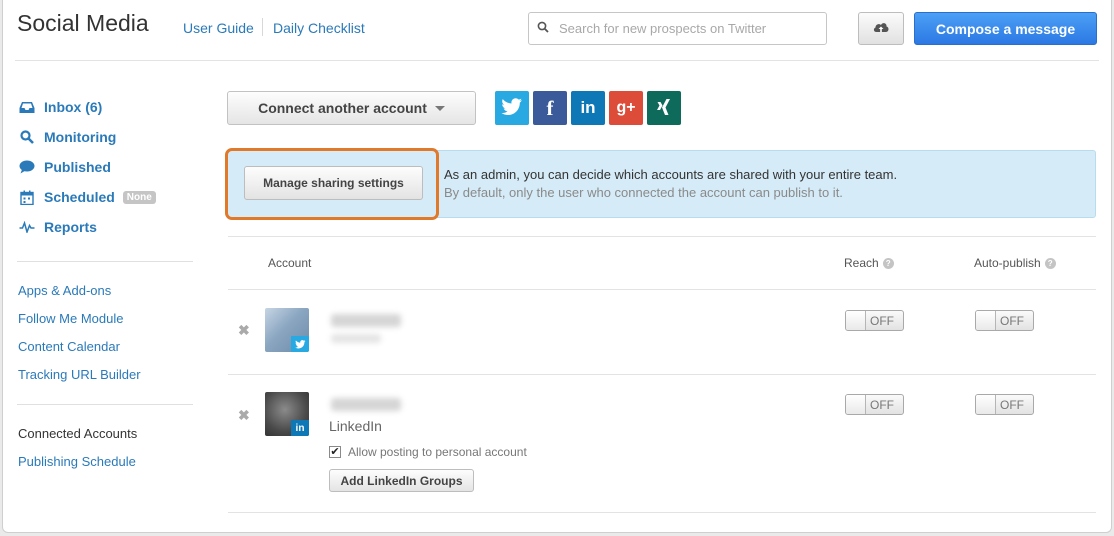 This screenshot has width=1114, height=536. Describe the element at coordinates (78, 433) in the screenshot. I see `sidebar-item-connected-accounts: Connected Accounts` at that location.